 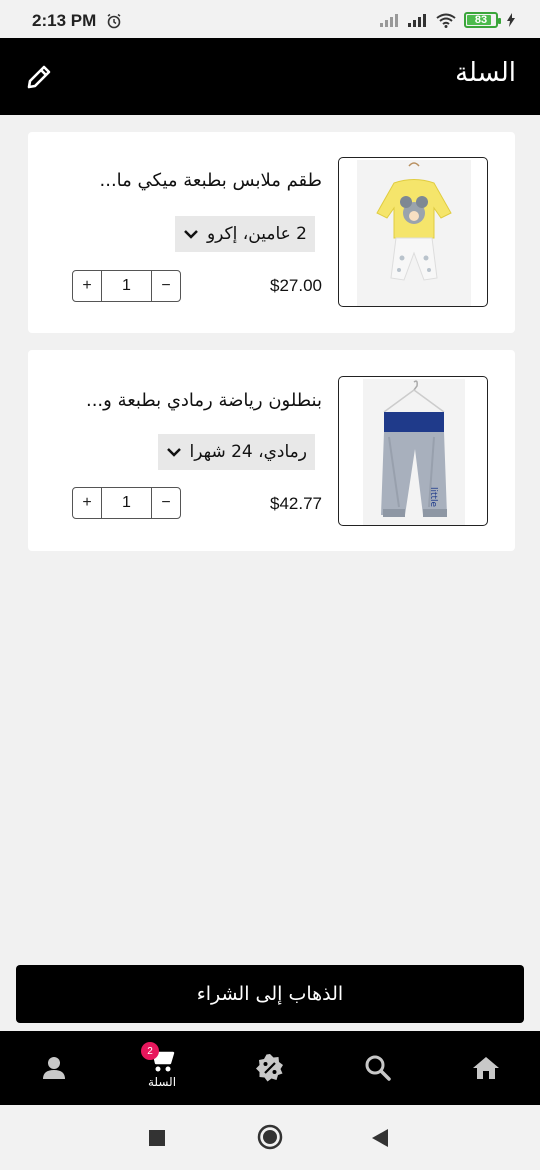 I want to click on product-image-baby-outfit, so click(x=414, y=233).